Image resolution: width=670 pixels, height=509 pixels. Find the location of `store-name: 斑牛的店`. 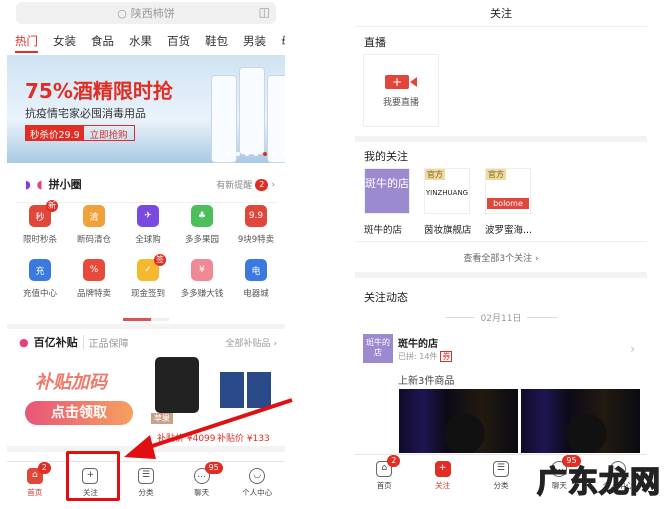

store-name: 斑牛的店 is located at coordinates (394, 229).